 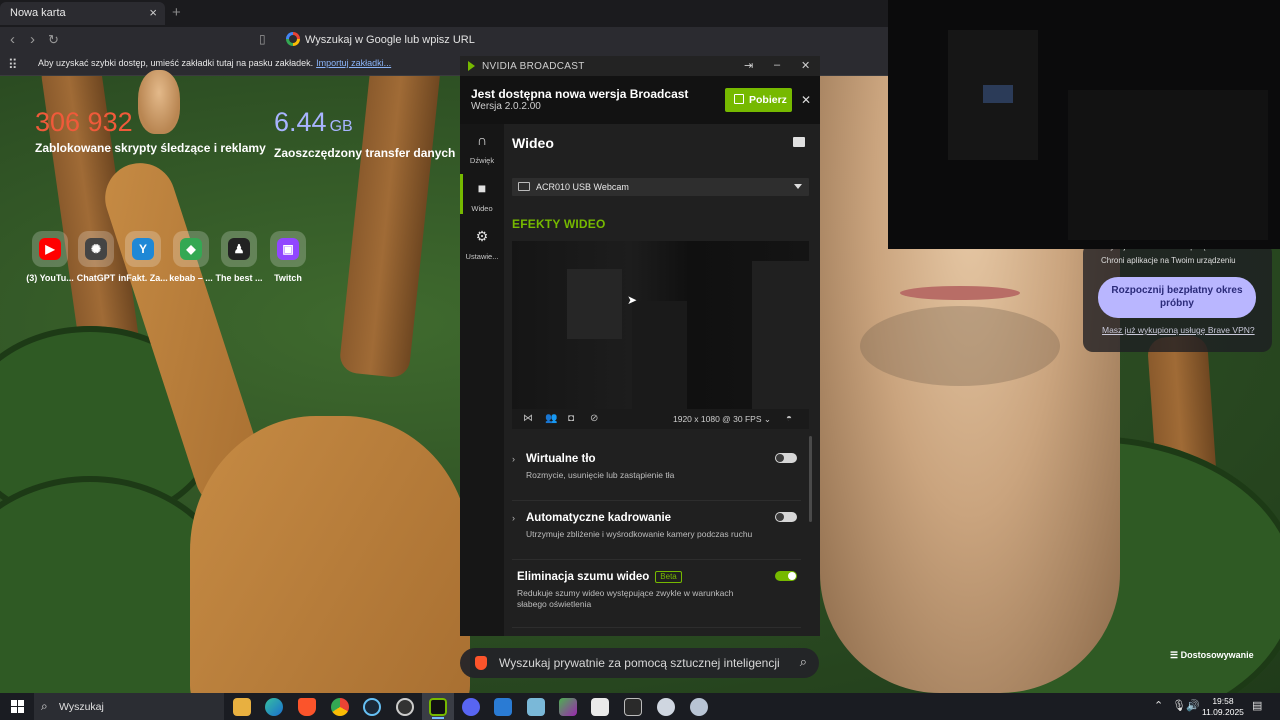 What do you see at coordinates (274, 707) in the screenshot?
I see `edge-icon` at bounding box center [274, 707].